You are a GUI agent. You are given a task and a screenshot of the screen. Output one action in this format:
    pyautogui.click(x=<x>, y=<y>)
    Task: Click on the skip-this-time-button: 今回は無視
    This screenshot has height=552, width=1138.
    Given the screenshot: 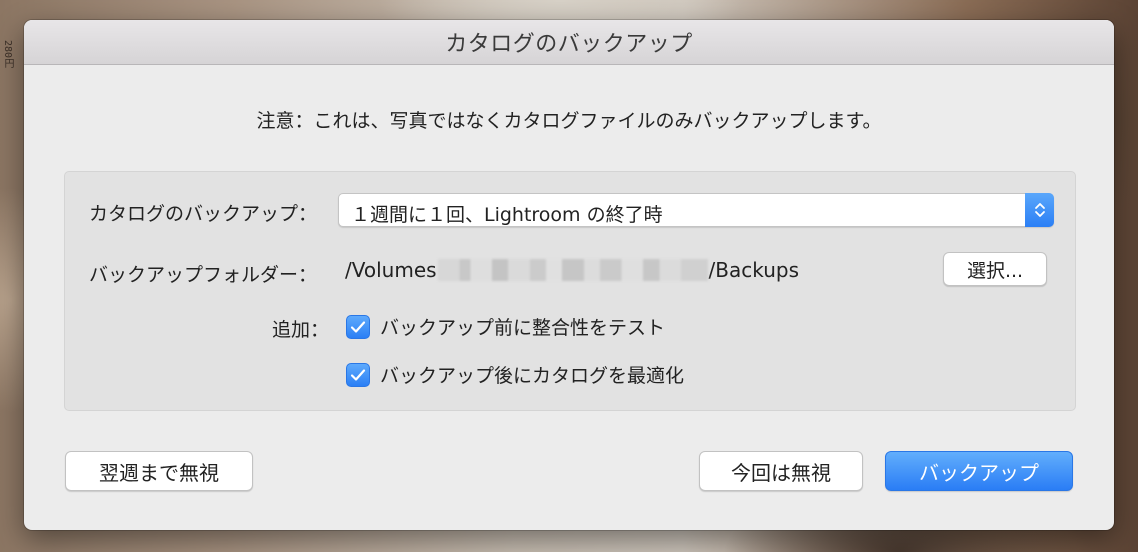 What is the action you would take?
    pyautogui.click(x=781, y=471)
    